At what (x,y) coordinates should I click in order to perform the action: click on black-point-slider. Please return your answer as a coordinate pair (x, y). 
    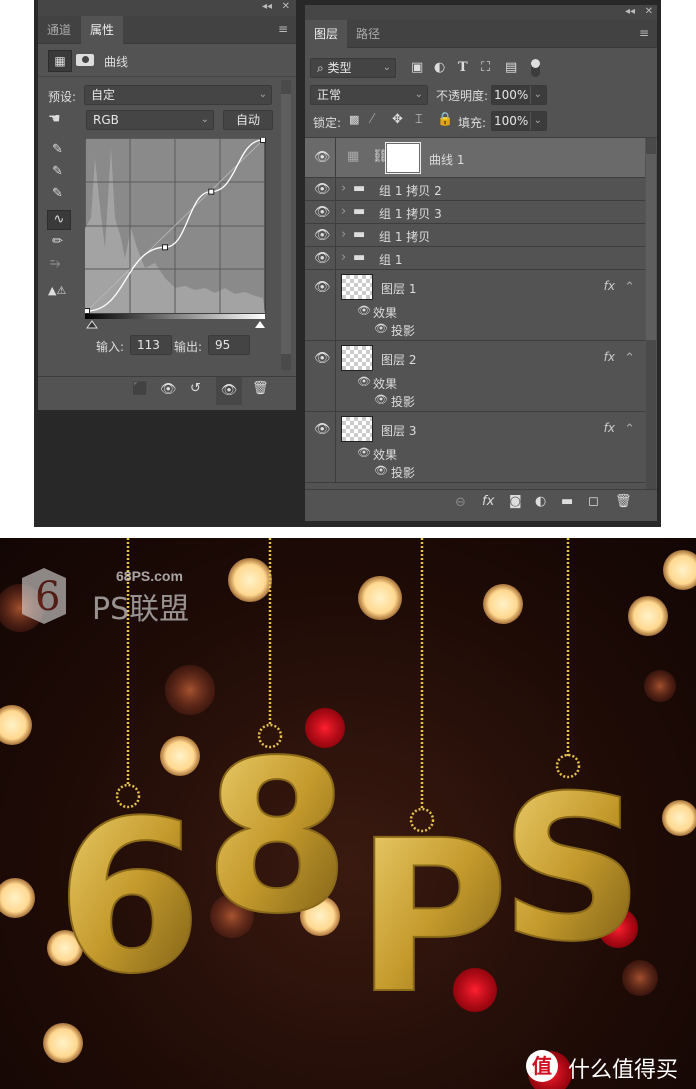
    Looking at the image, I should click on (92, 324).